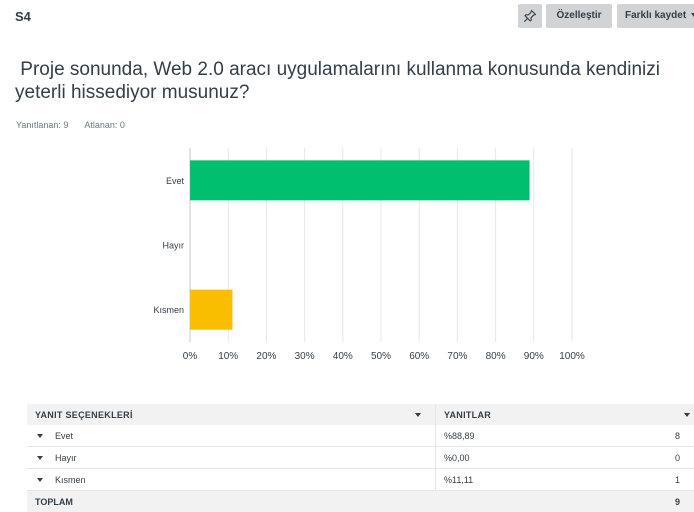 This screenshot has height=512, width=694. What do you see at coordinates (540, 436) in the screenshot?
I see `choice-percent: %88,89` at bounding box center [540, 436].